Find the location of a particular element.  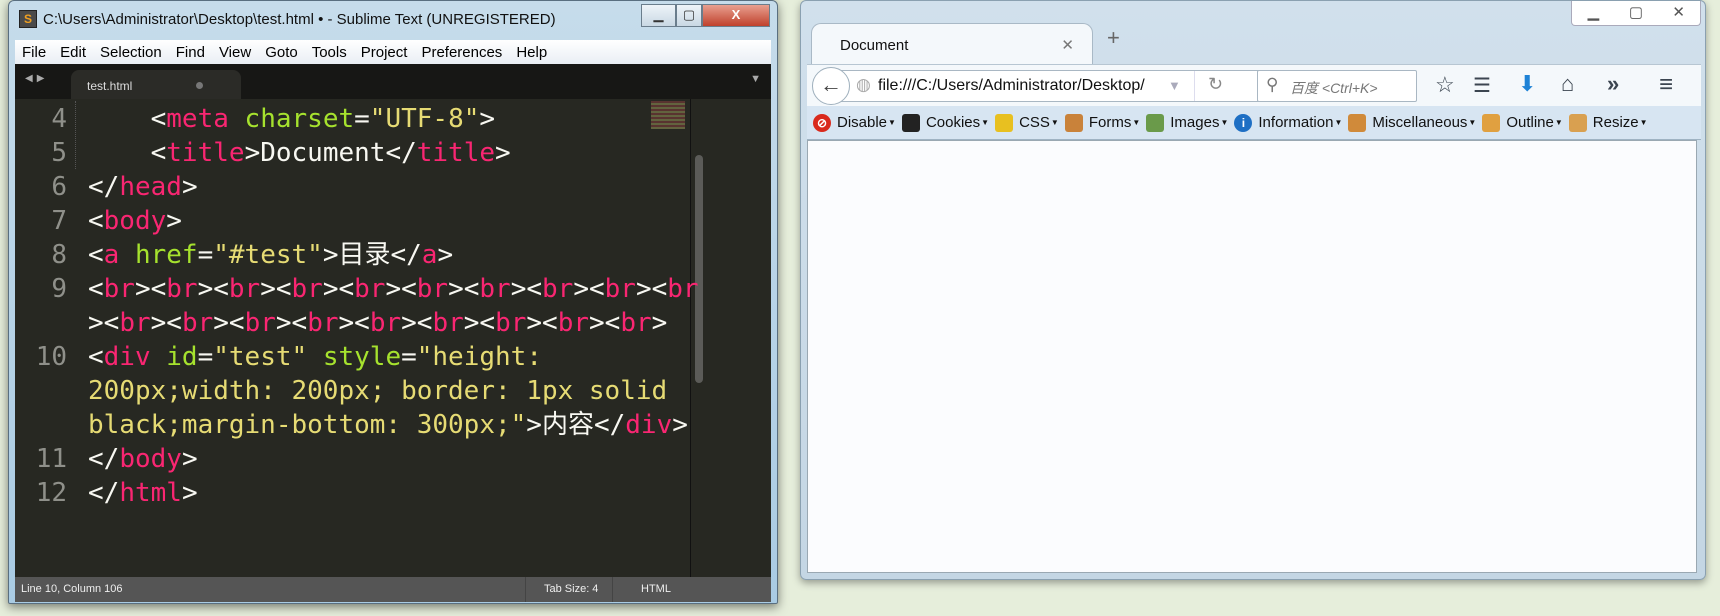

tab-test-html: test.html is located at coordinates (156, 84).